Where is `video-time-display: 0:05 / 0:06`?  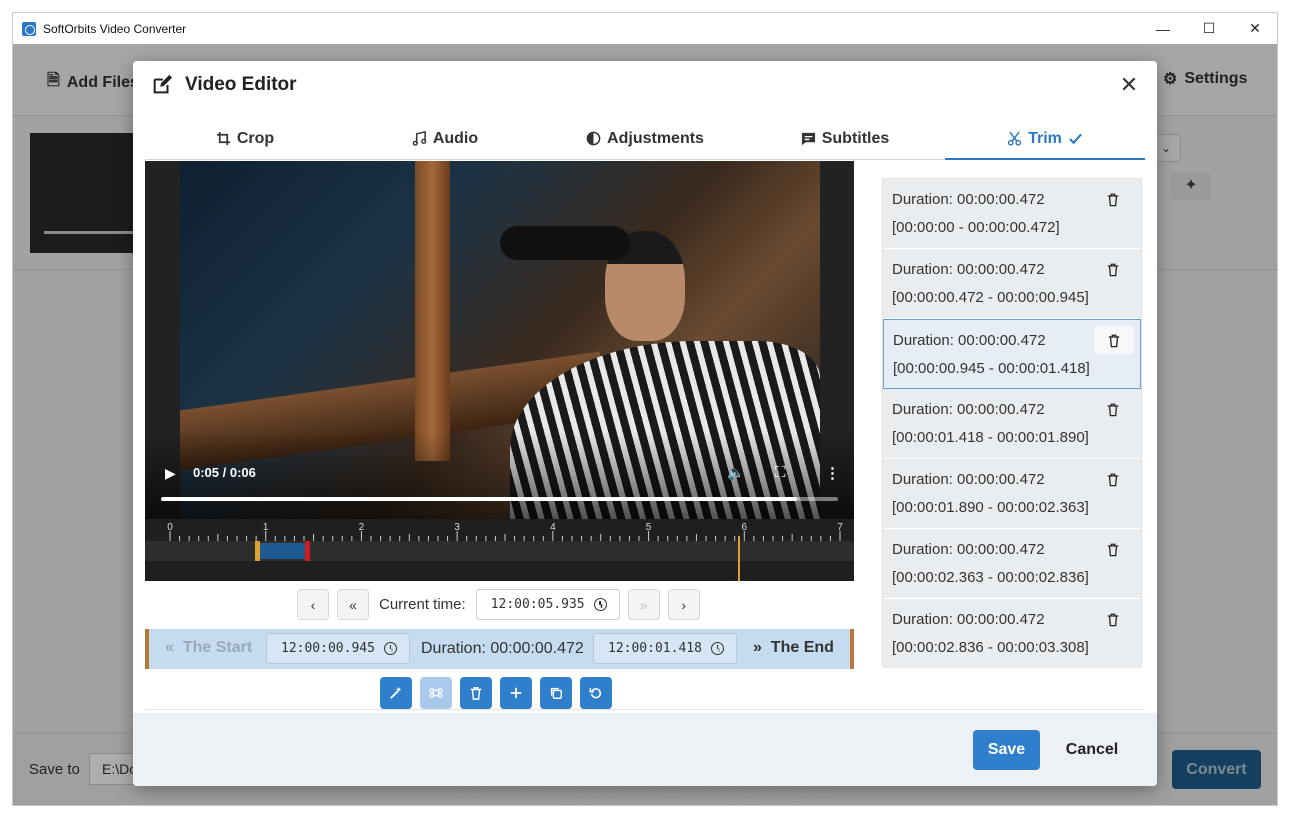
video-time-display: 0:05 / 0:06 is located at coordinates (224, 472).